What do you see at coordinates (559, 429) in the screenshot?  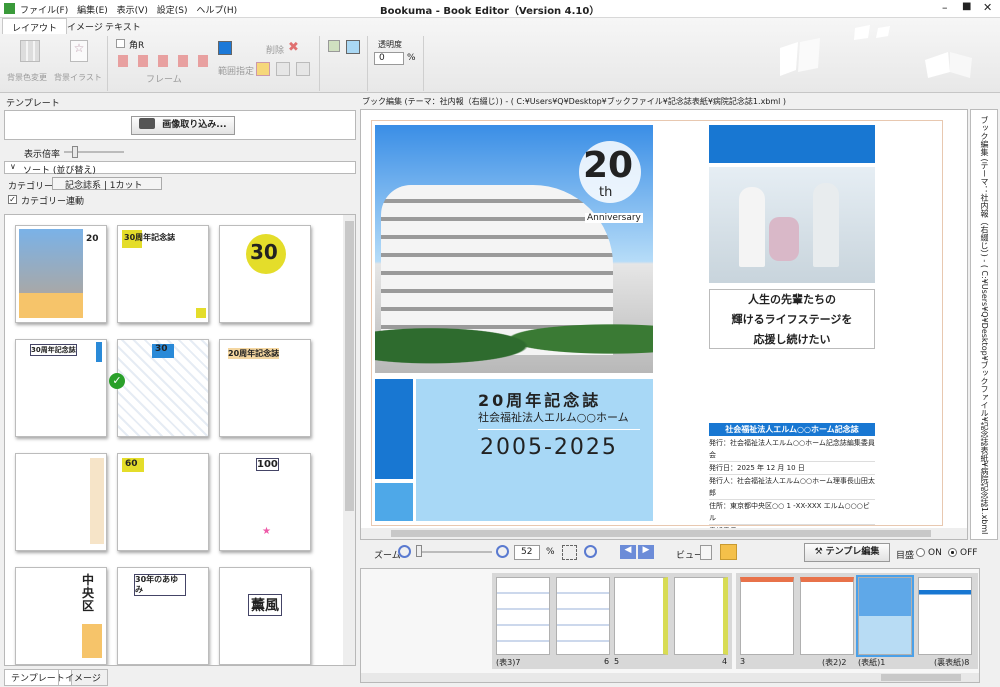 I see `cover-divider` at bounding box center [559, 429].